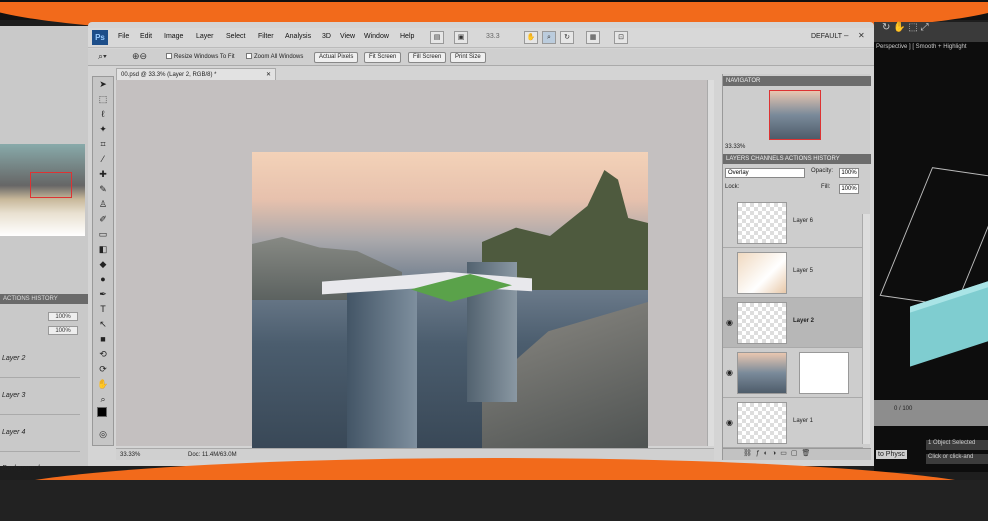  What do you see at coordinates (63, 330) in the screenshot?
I see `left-fill: 100%` at bounding box center [63, 330].